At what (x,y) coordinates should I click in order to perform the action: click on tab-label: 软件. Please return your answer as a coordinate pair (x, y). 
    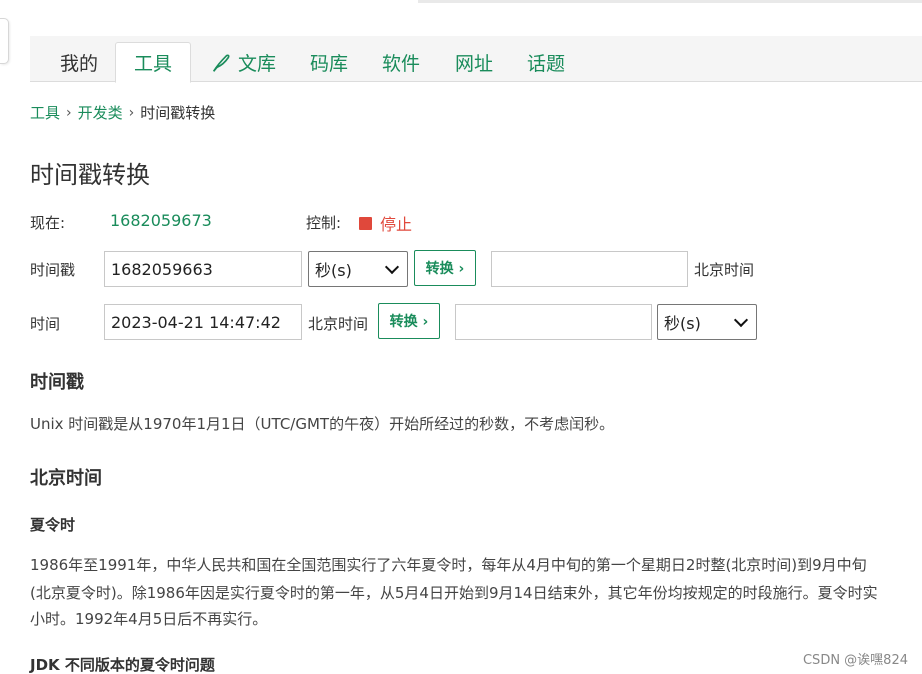
    Looking at the image, I should click on (400, 64).